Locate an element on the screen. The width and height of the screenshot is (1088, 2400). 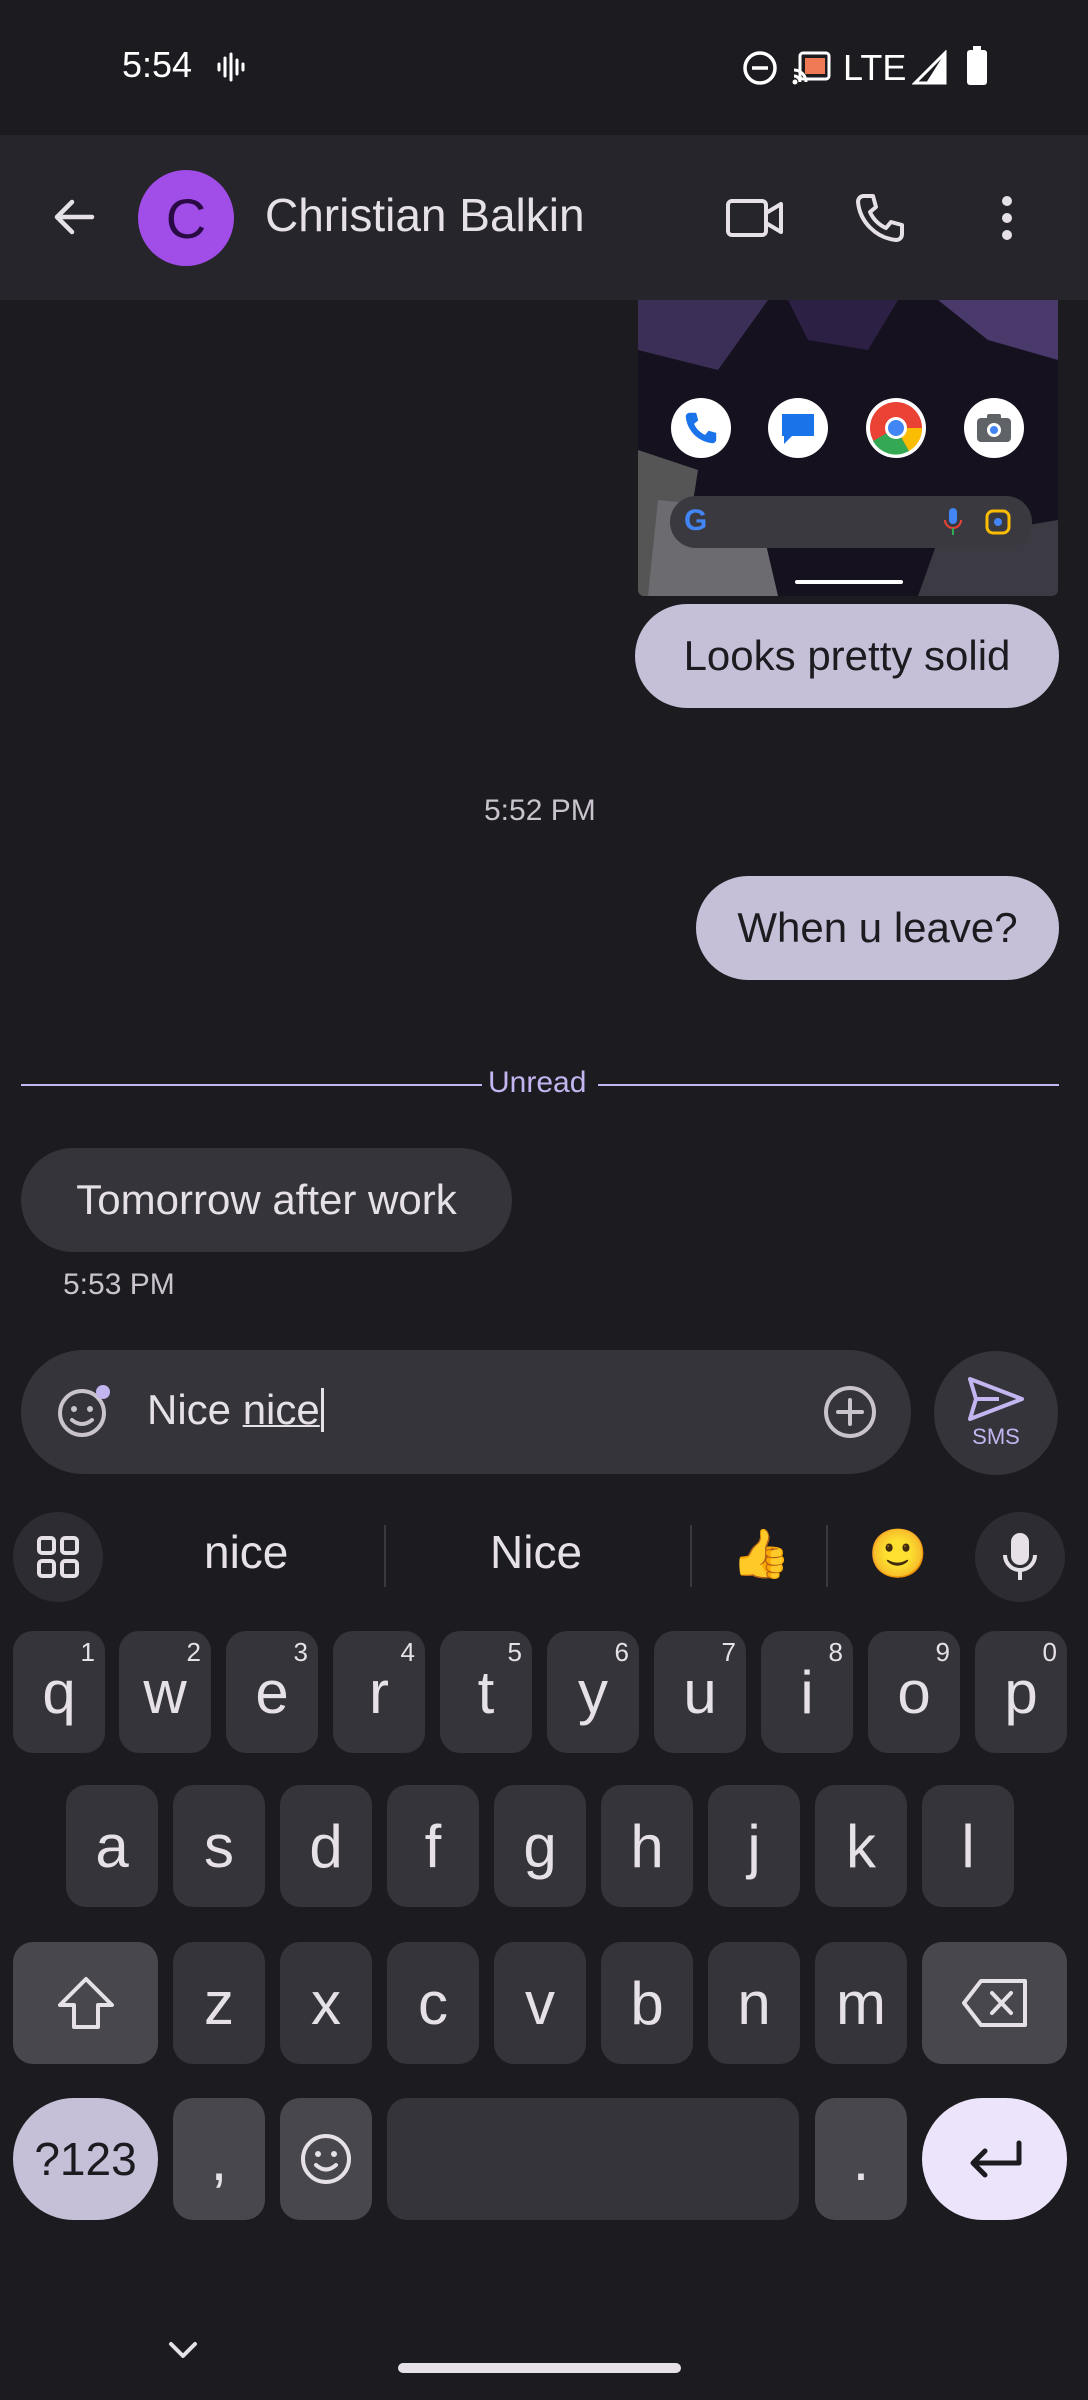
unread-divider-right is located at coordinates (828, 1085).